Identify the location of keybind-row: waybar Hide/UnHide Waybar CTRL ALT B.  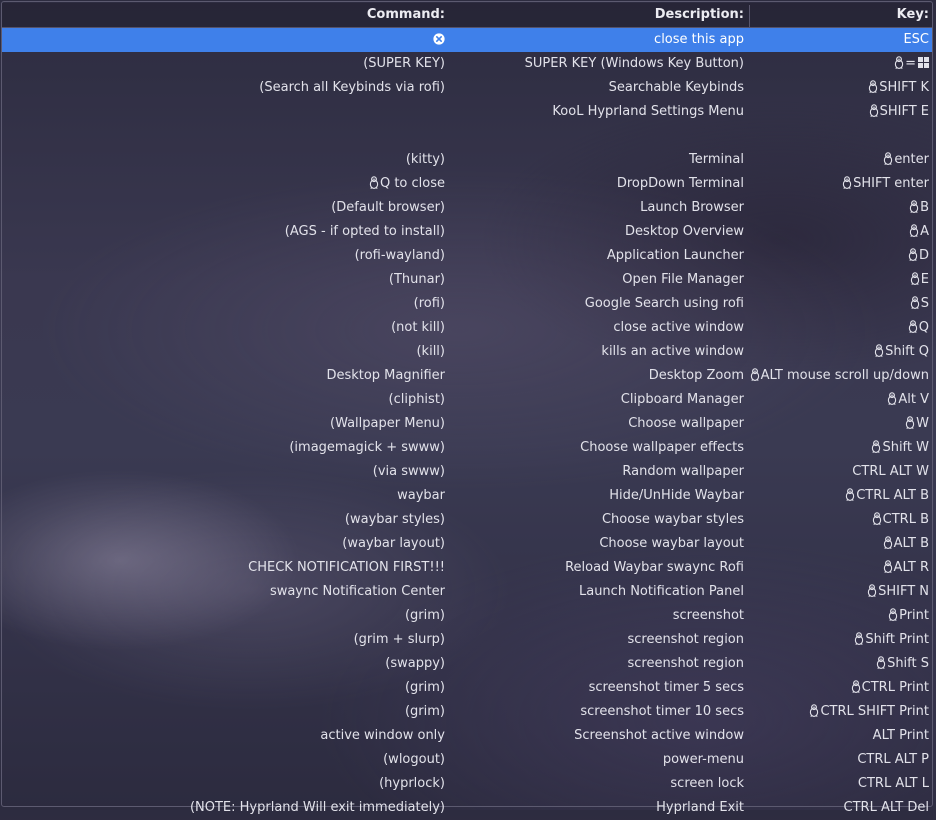
(467, 496).